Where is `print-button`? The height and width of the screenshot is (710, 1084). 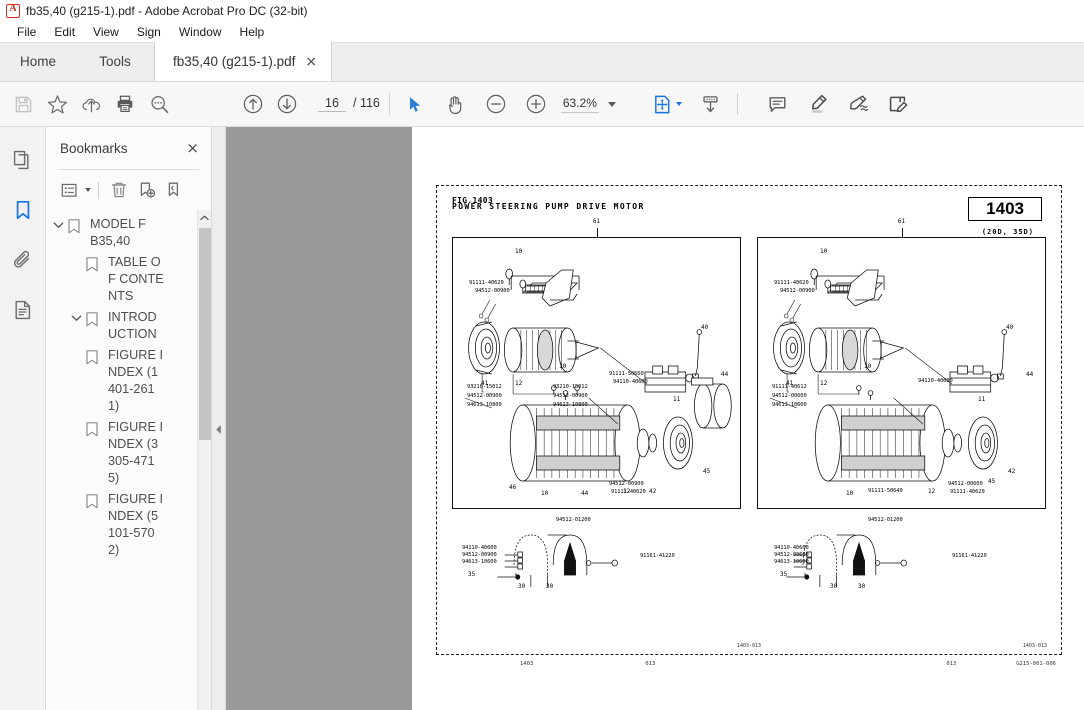 print-button is located at coordinates (125, 104).